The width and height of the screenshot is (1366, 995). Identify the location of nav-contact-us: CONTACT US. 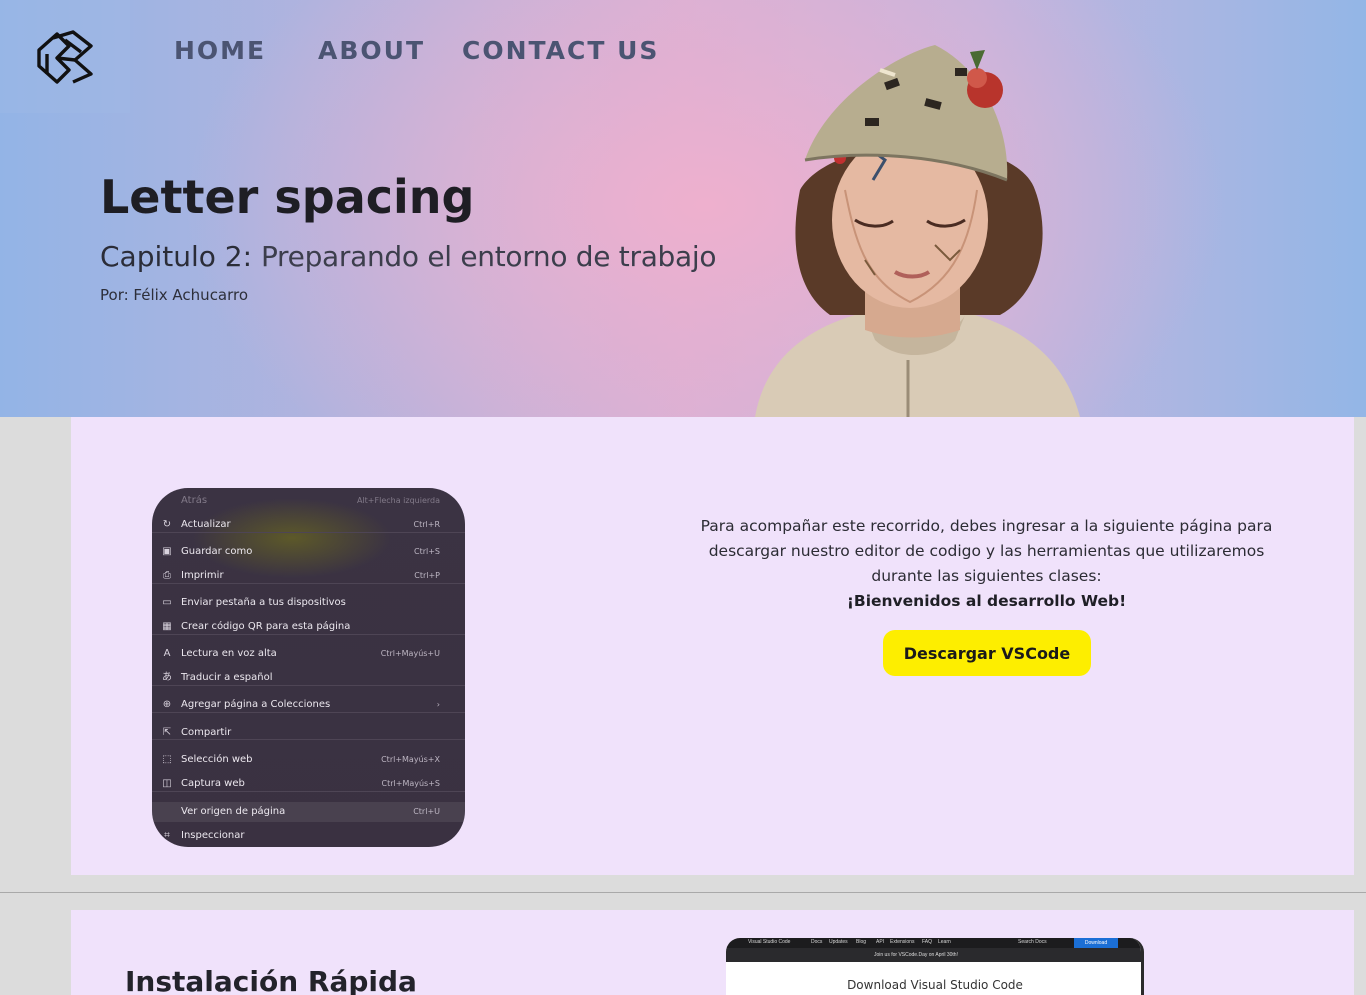
(560, 50).